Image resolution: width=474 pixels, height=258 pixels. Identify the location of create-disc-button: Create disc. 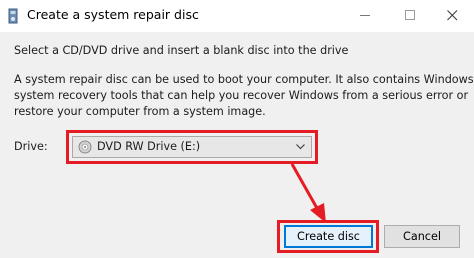
(328, 236).